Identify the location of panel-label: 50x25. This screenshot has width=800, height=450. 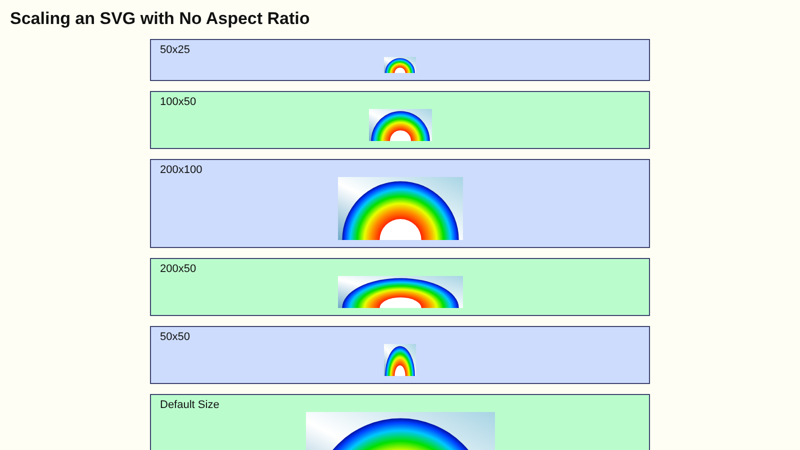
(175, 50).